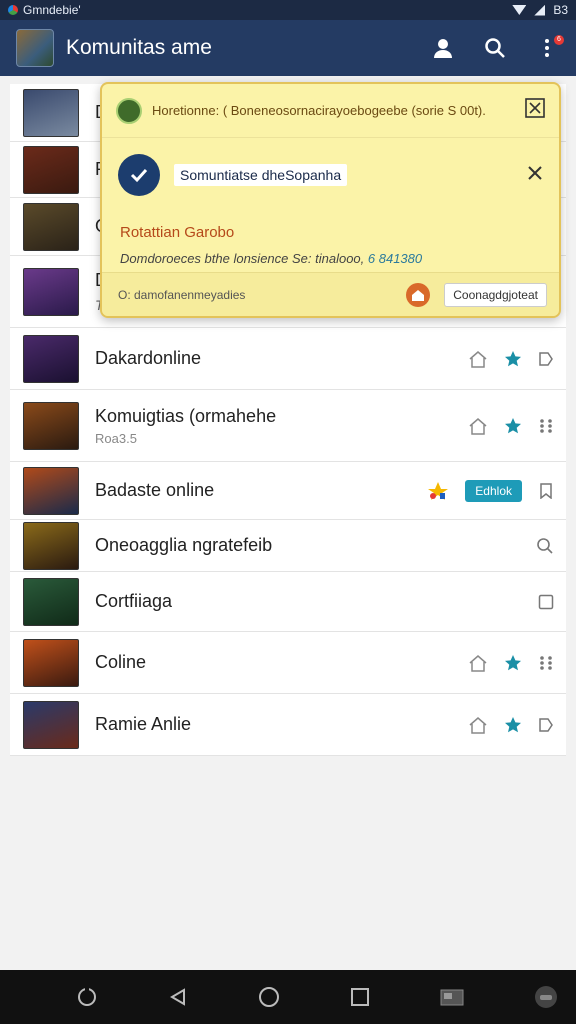 The height and width of the screenshot is (1024, 576). Describe the element at coordinates (360, 997) in the screenshot. I see `recents-icon` at that location.